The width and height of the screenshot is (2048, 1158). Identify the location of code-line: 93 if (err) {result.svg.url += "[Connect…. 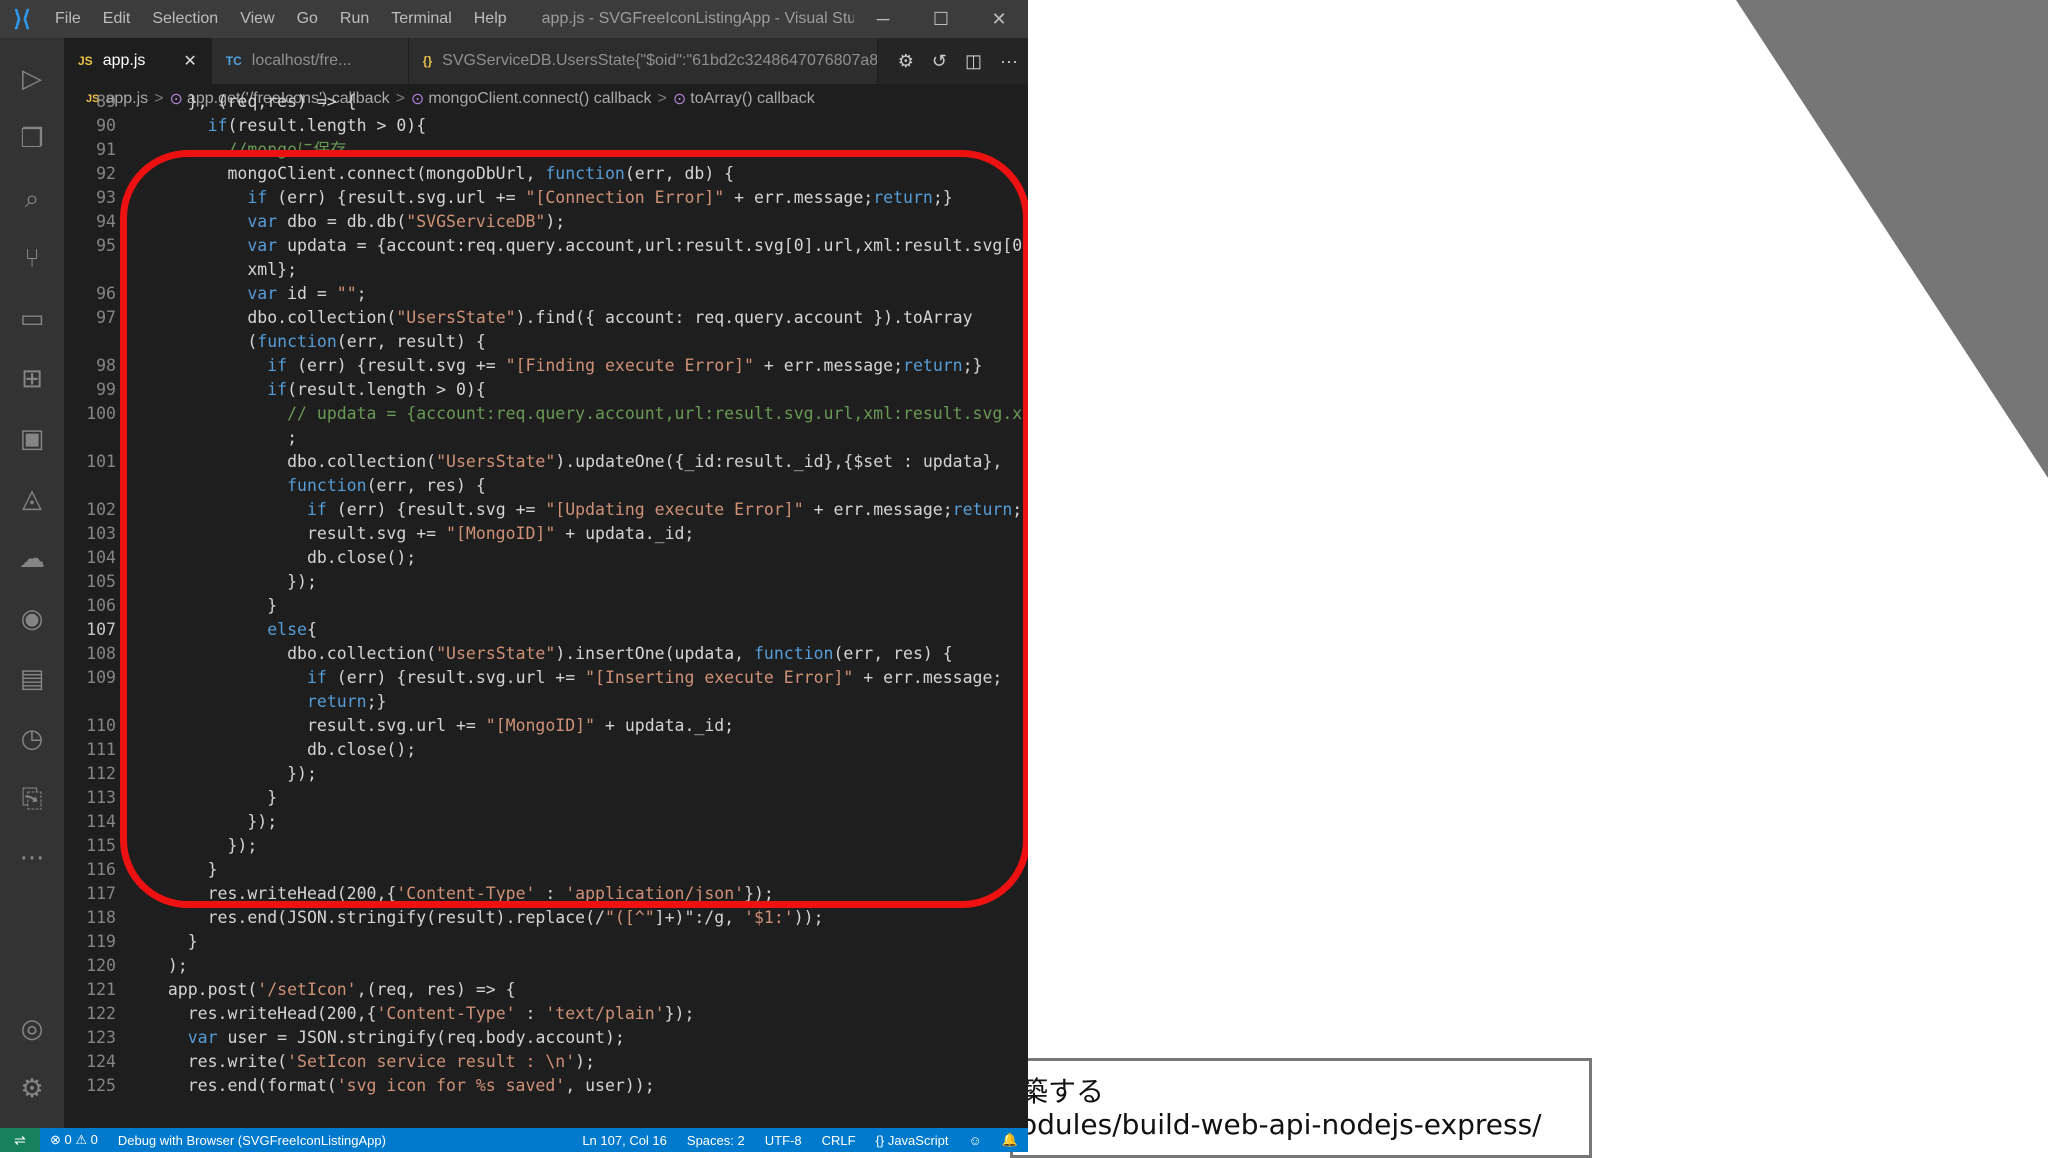
(546, 198).